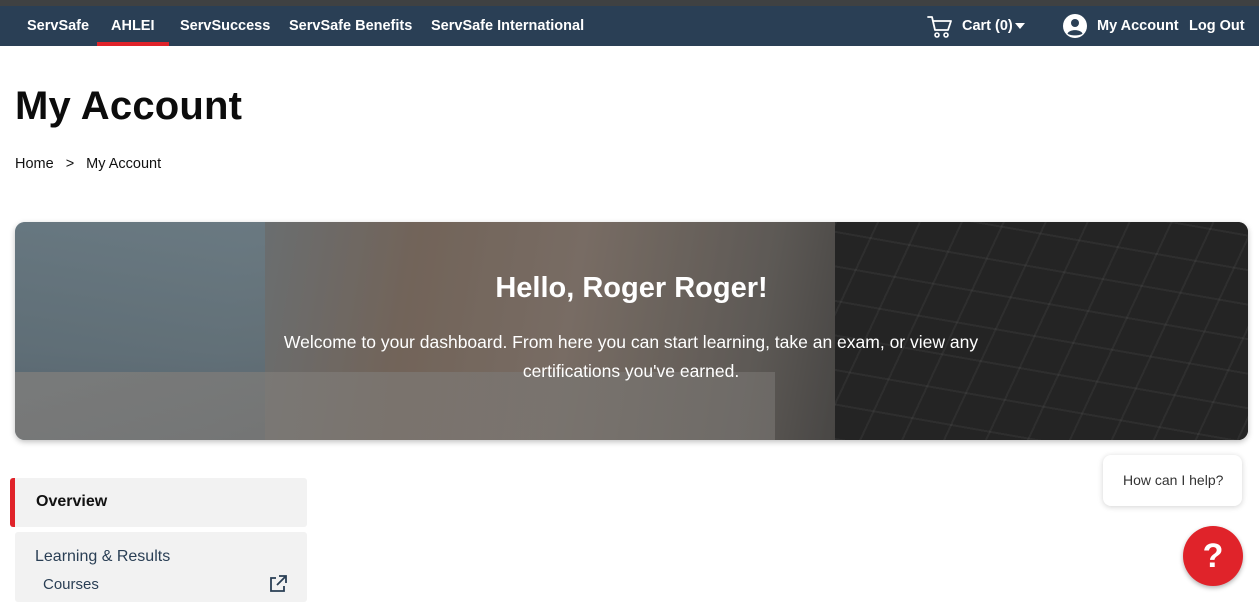  I want to click on page-title: My Account, so click(129, 106).